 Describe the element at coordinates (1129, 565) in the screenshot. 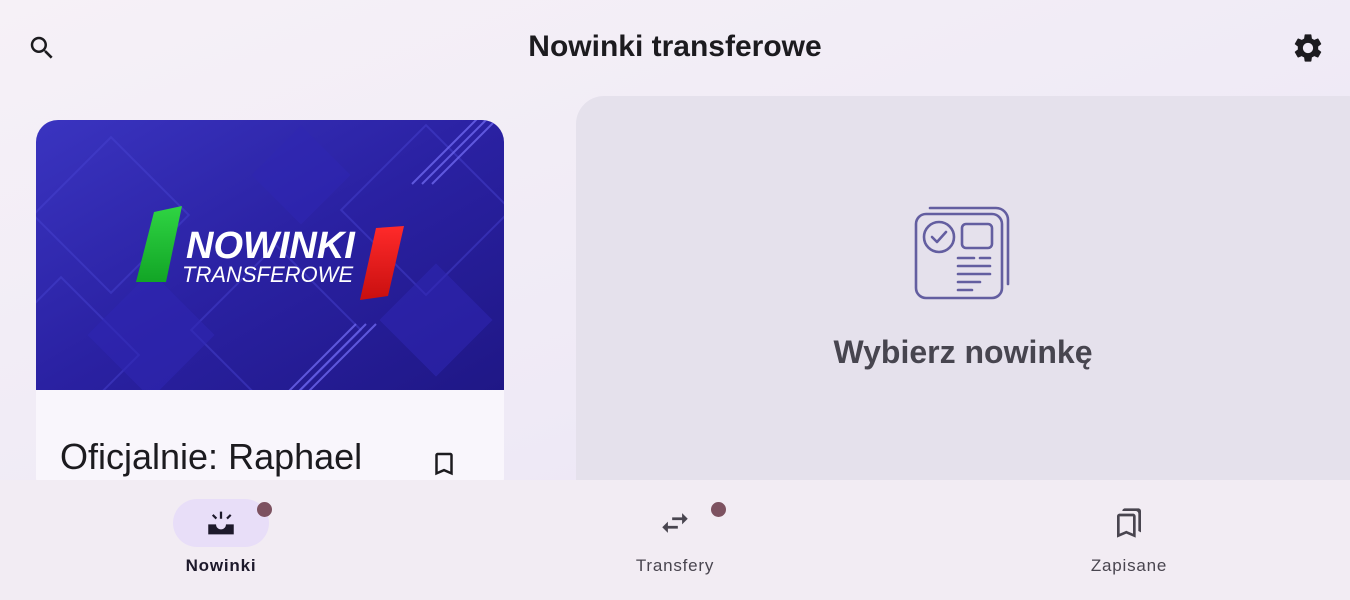

I see `nav-label: Zapisane` at that location.